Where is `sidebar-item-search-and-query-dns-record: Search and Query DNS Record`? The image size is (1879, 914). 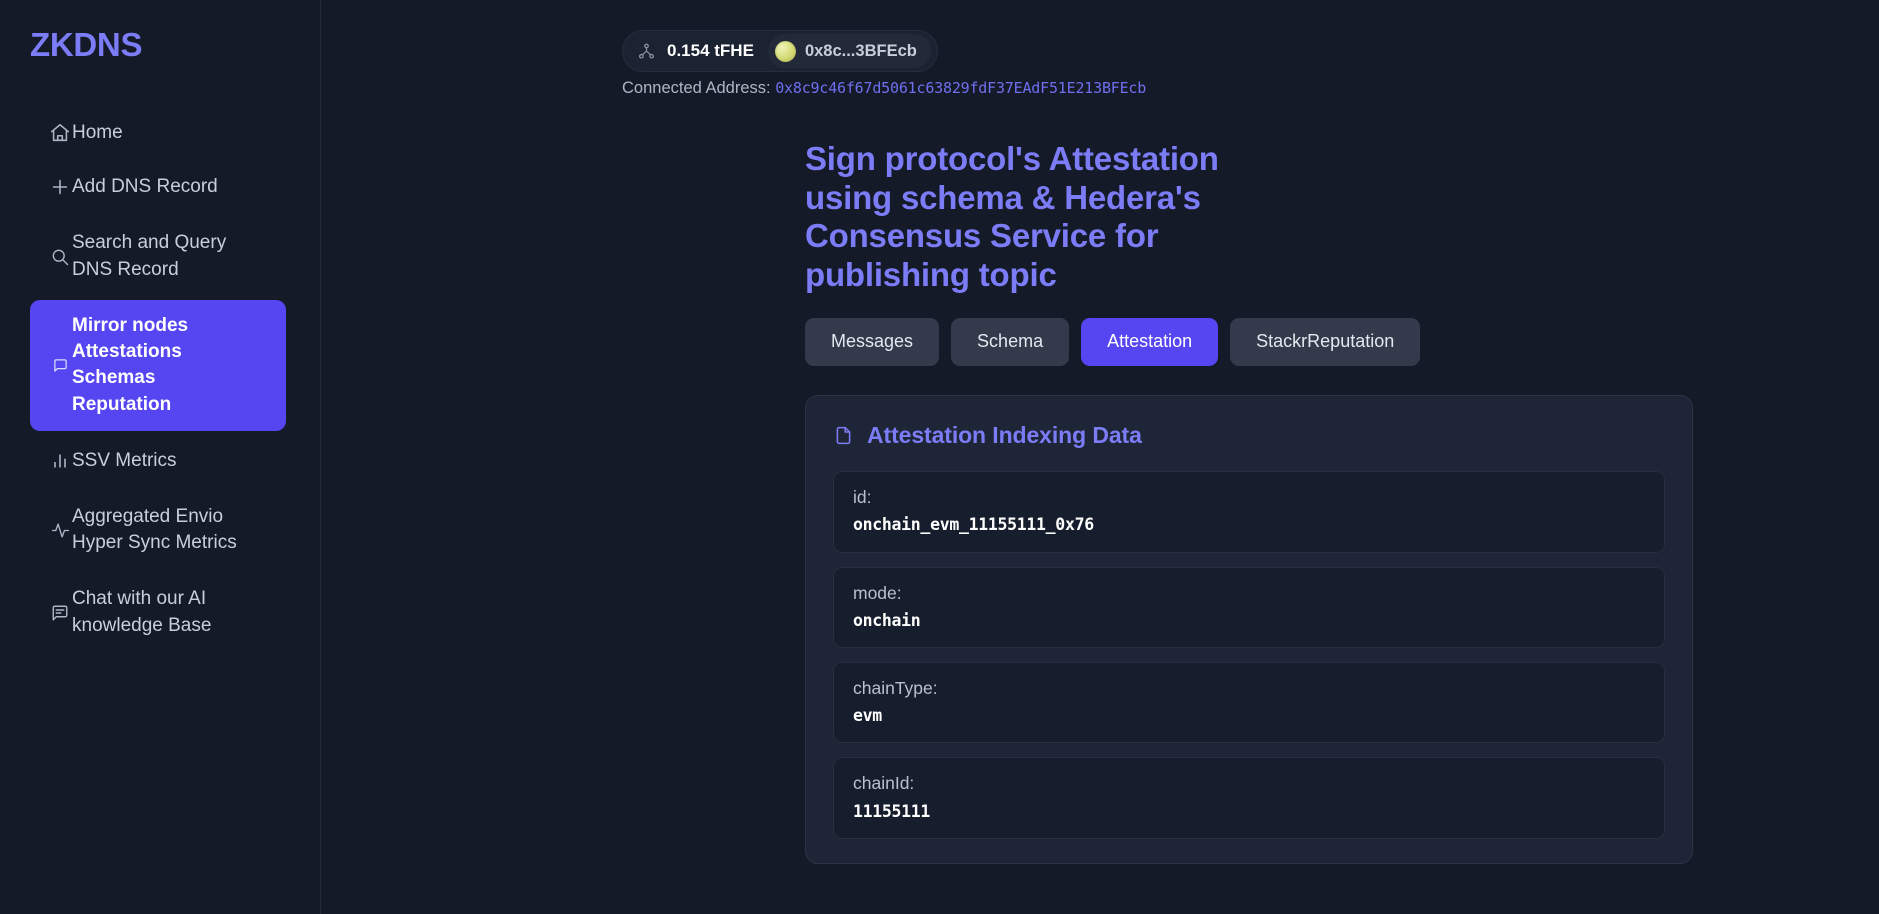 sidebar-item-search-and-query-dns-record: Search and Query DNS Record is located at coordinates (158, 256).